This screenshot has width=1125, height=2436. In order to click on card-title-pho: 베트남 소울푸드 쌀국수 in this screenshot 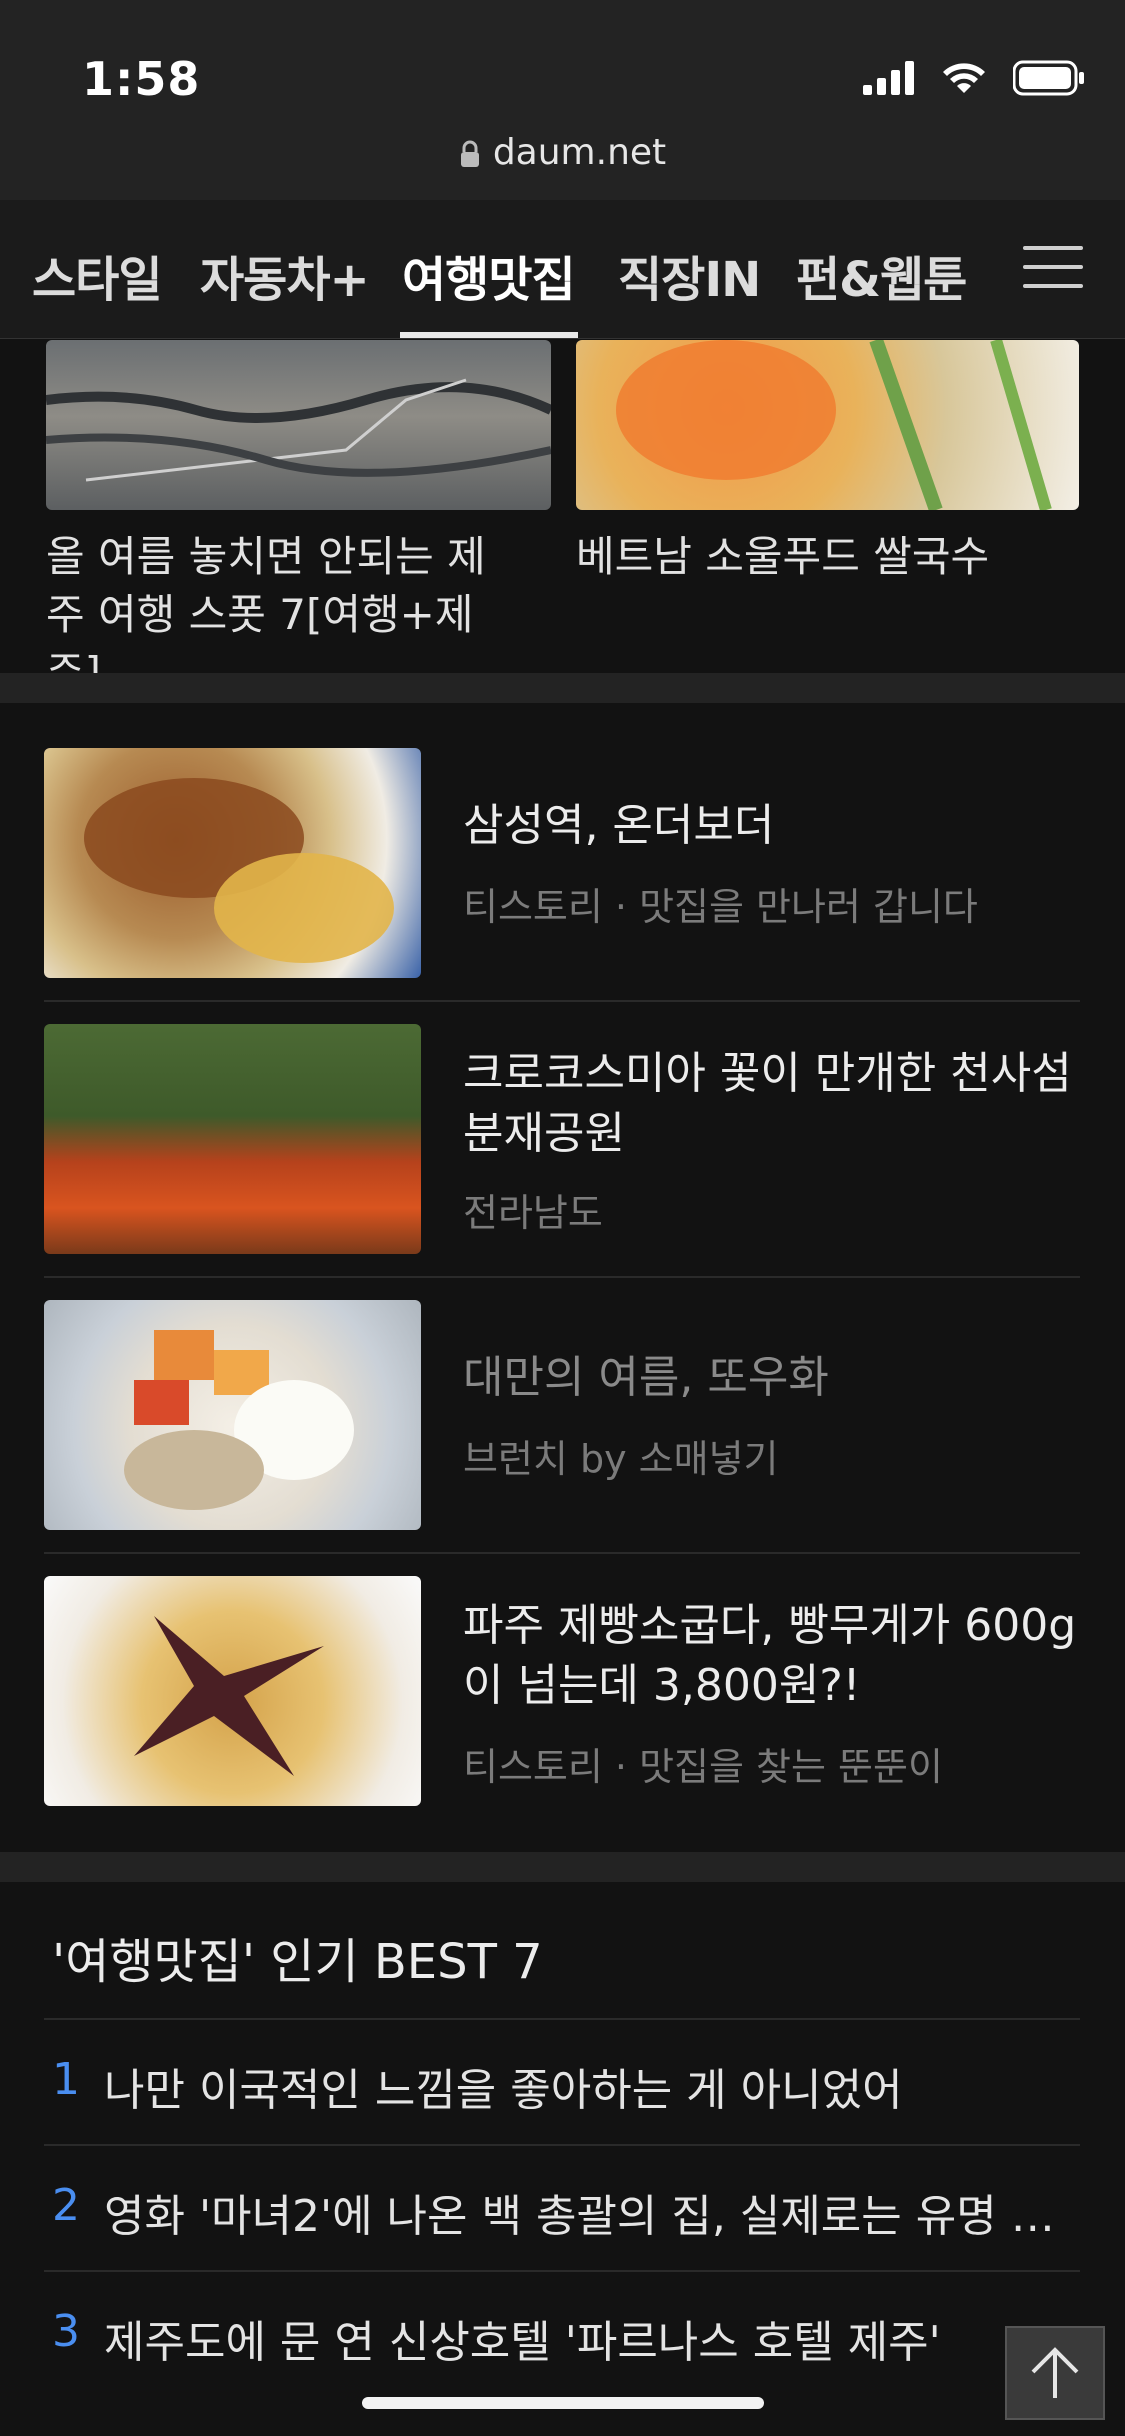, I will do `click(826, 557)`.